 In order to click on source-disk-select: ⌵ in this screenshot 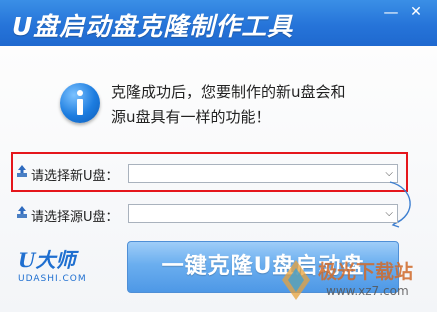, I will do `click(263, 213)`.